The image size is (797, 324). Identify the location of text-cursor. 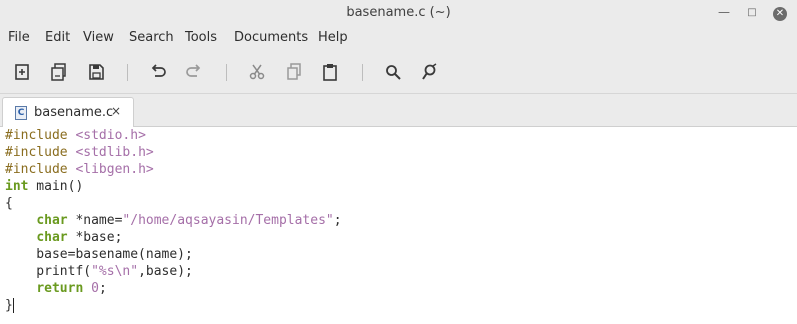
(13, 305).